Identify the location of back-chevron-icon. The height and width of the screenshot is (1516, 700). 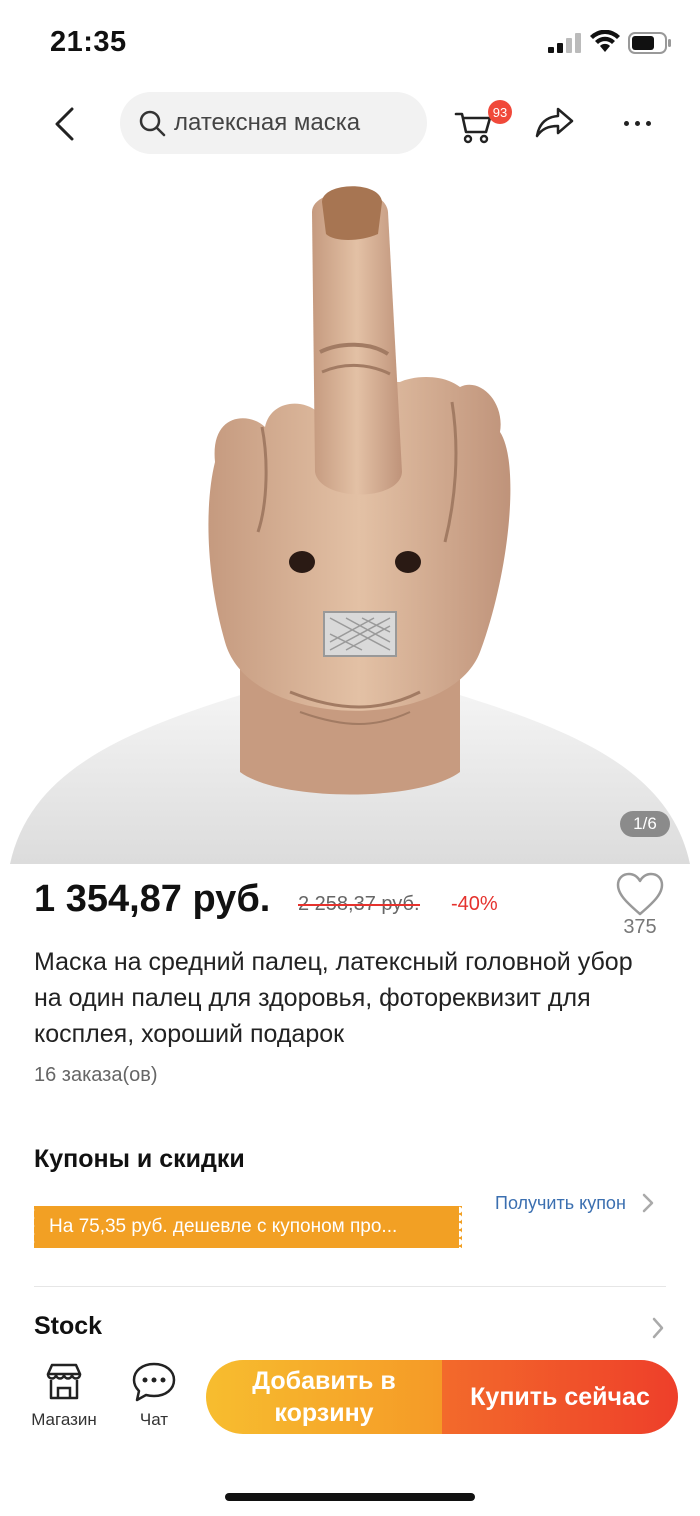
(64, 124).